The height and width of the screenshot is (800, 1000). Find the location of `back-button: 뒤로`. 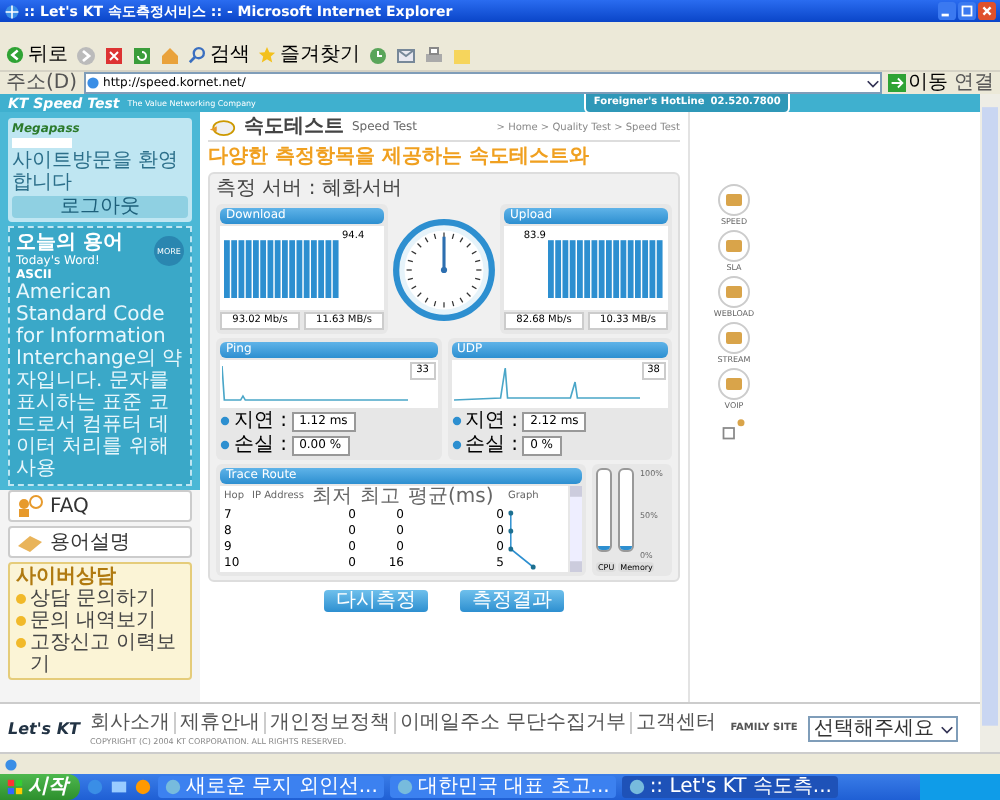

back-button: 뒤로 is located at coordinates (37, 55).